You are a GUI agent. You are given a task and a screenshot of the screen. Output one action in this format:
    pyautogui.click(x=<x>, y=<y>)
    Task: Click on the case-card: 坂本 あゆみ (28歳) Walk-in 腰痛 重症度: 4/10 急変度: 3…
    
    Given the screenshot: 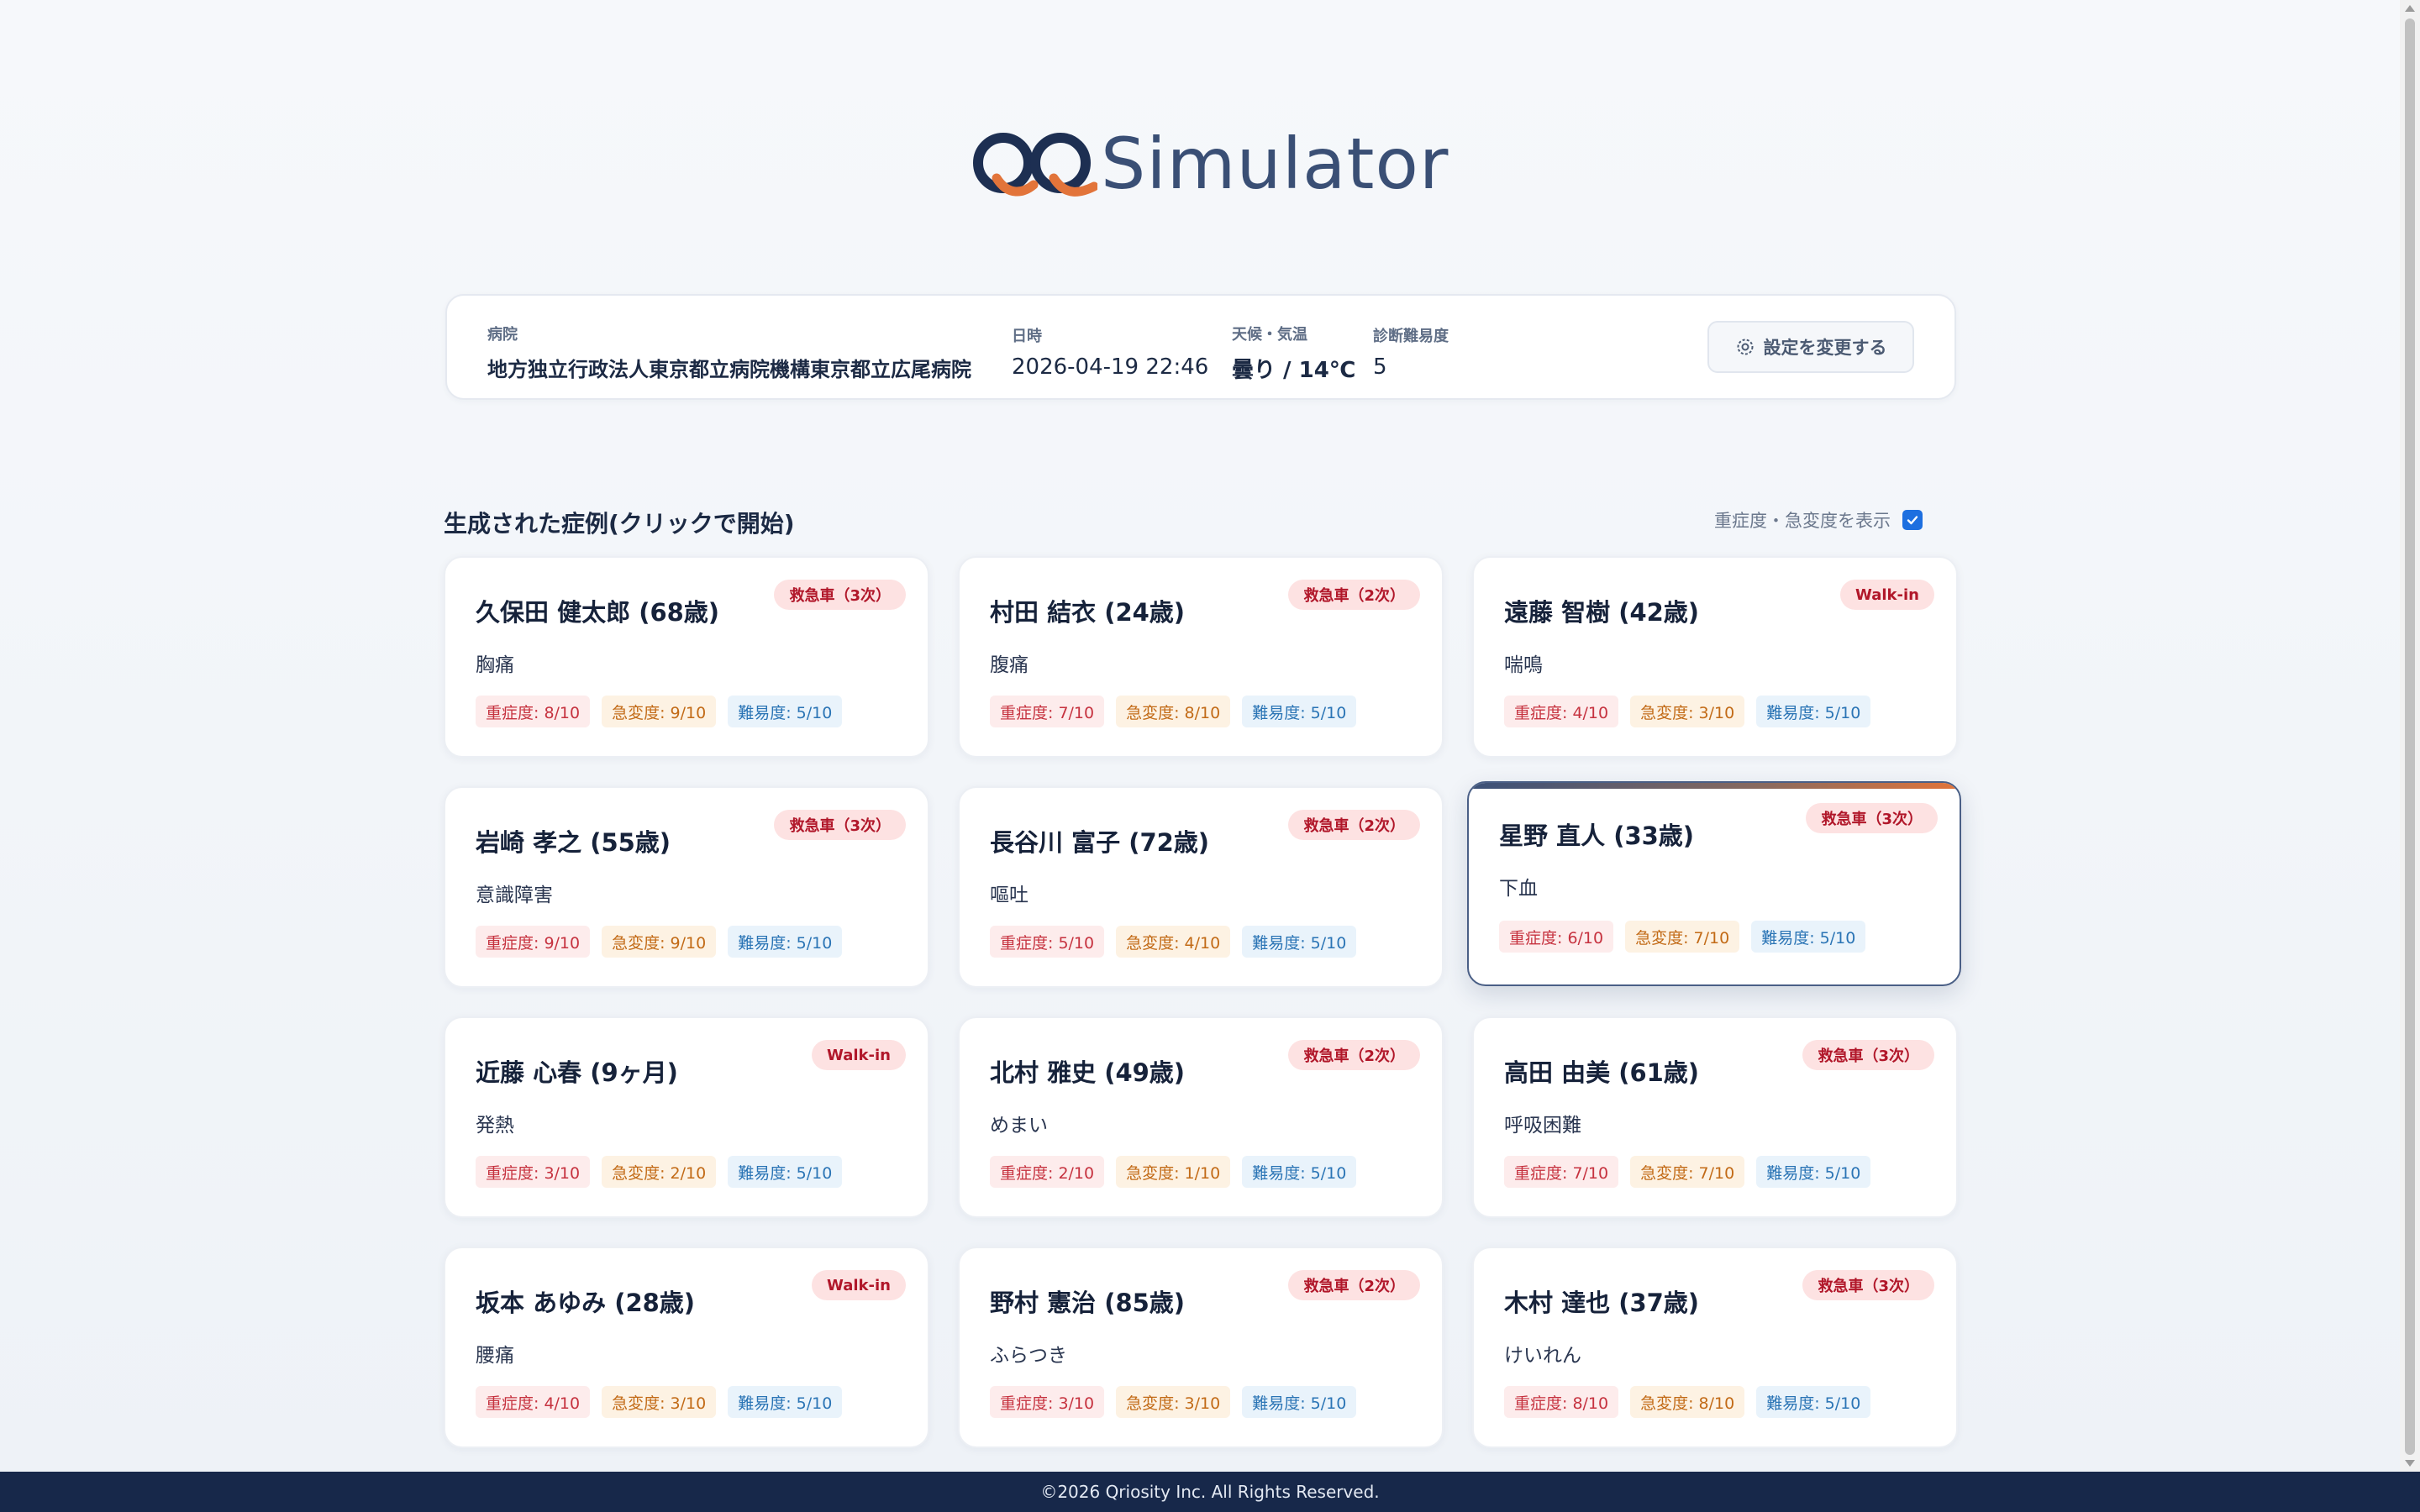 What is the action you would take?
    pyautogui.click(x=687, y=1347)
    